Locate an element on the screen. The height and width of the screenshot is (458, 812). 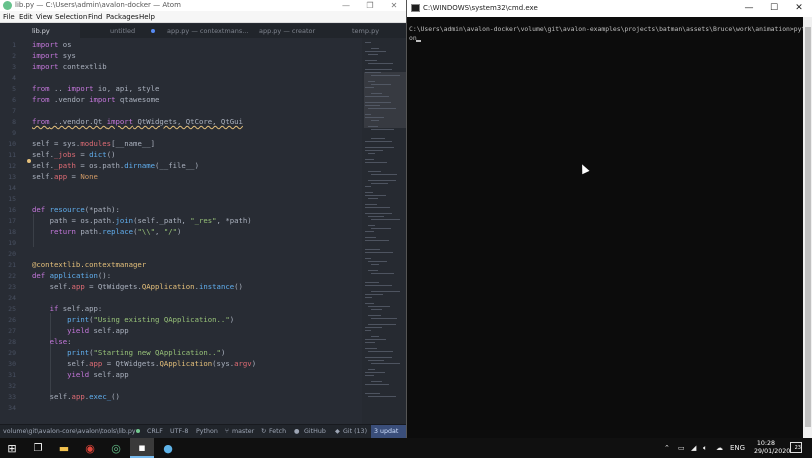
menu-packages: Packages is located at coordinates (122, 17).